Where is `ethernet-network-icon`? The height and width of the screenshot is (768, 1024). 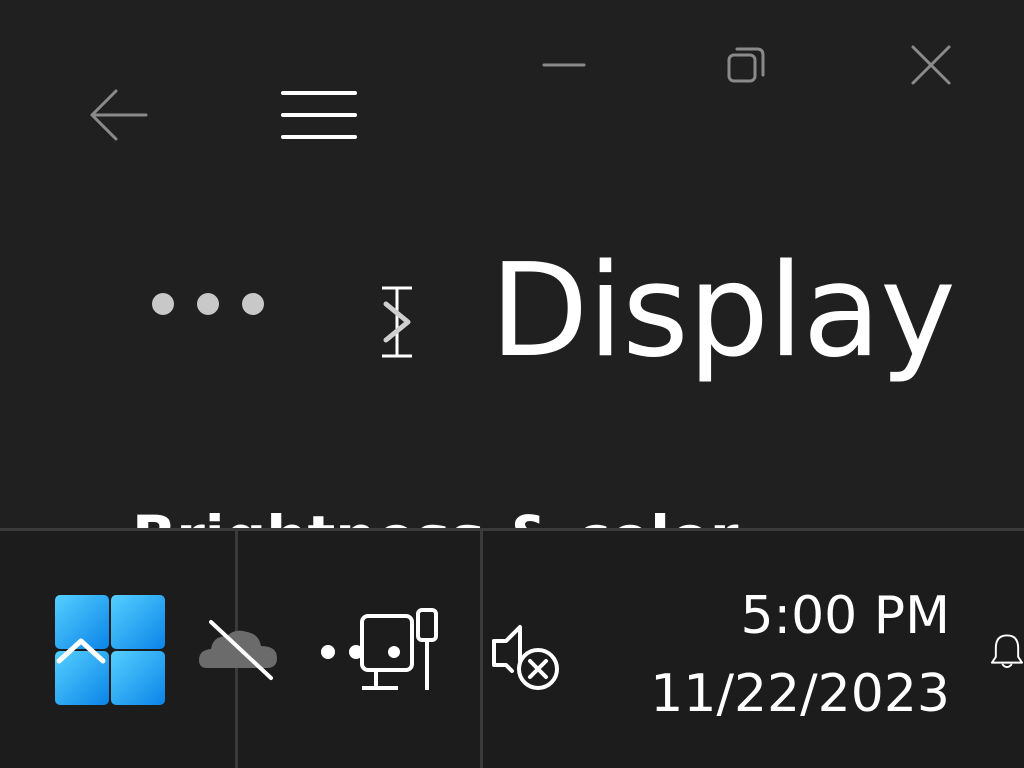 ethernet-network-icon is located at coordinates (379, 649).